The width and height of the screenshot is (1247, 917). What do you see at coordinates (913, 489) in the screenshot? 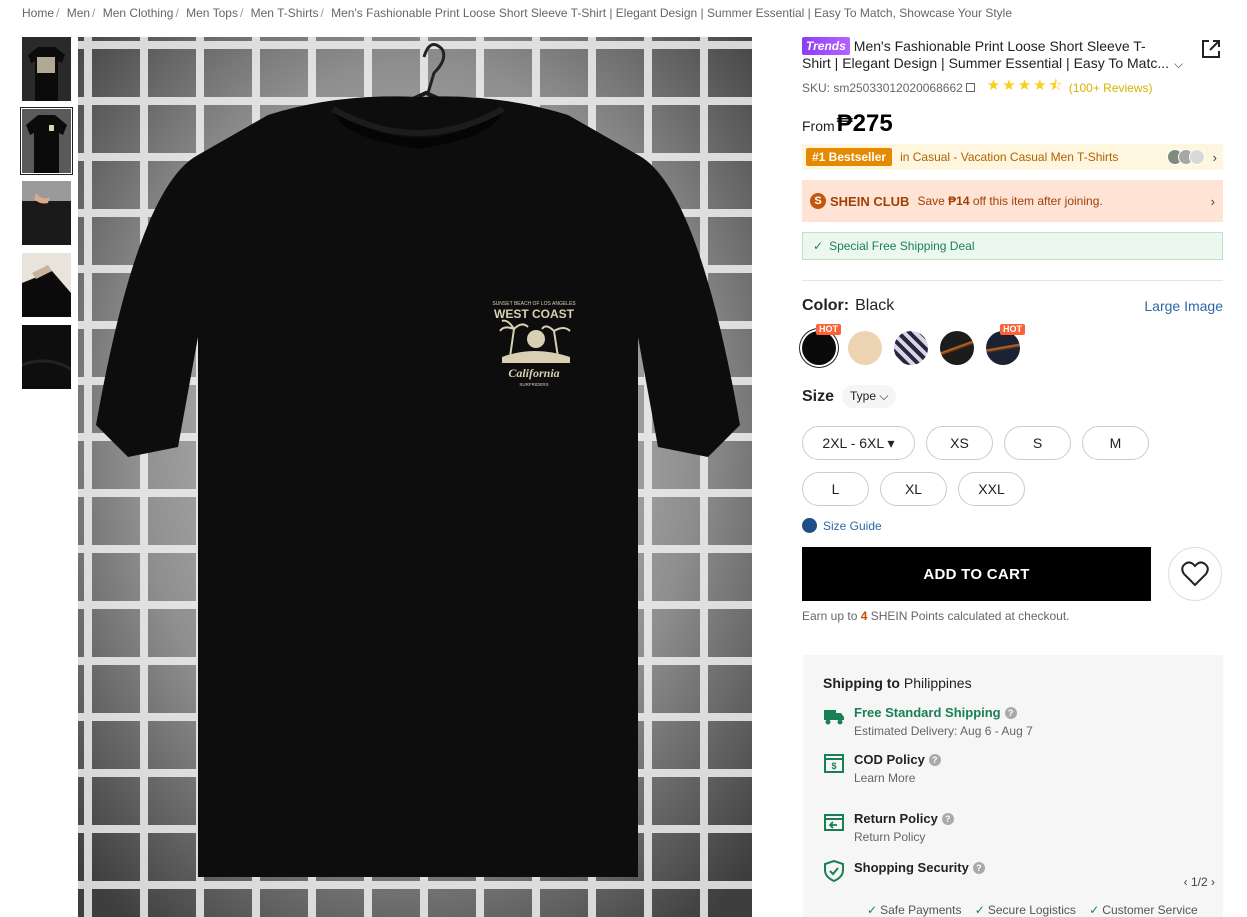
I see `size-option-xl: XL` at bounding box center [913, 489].